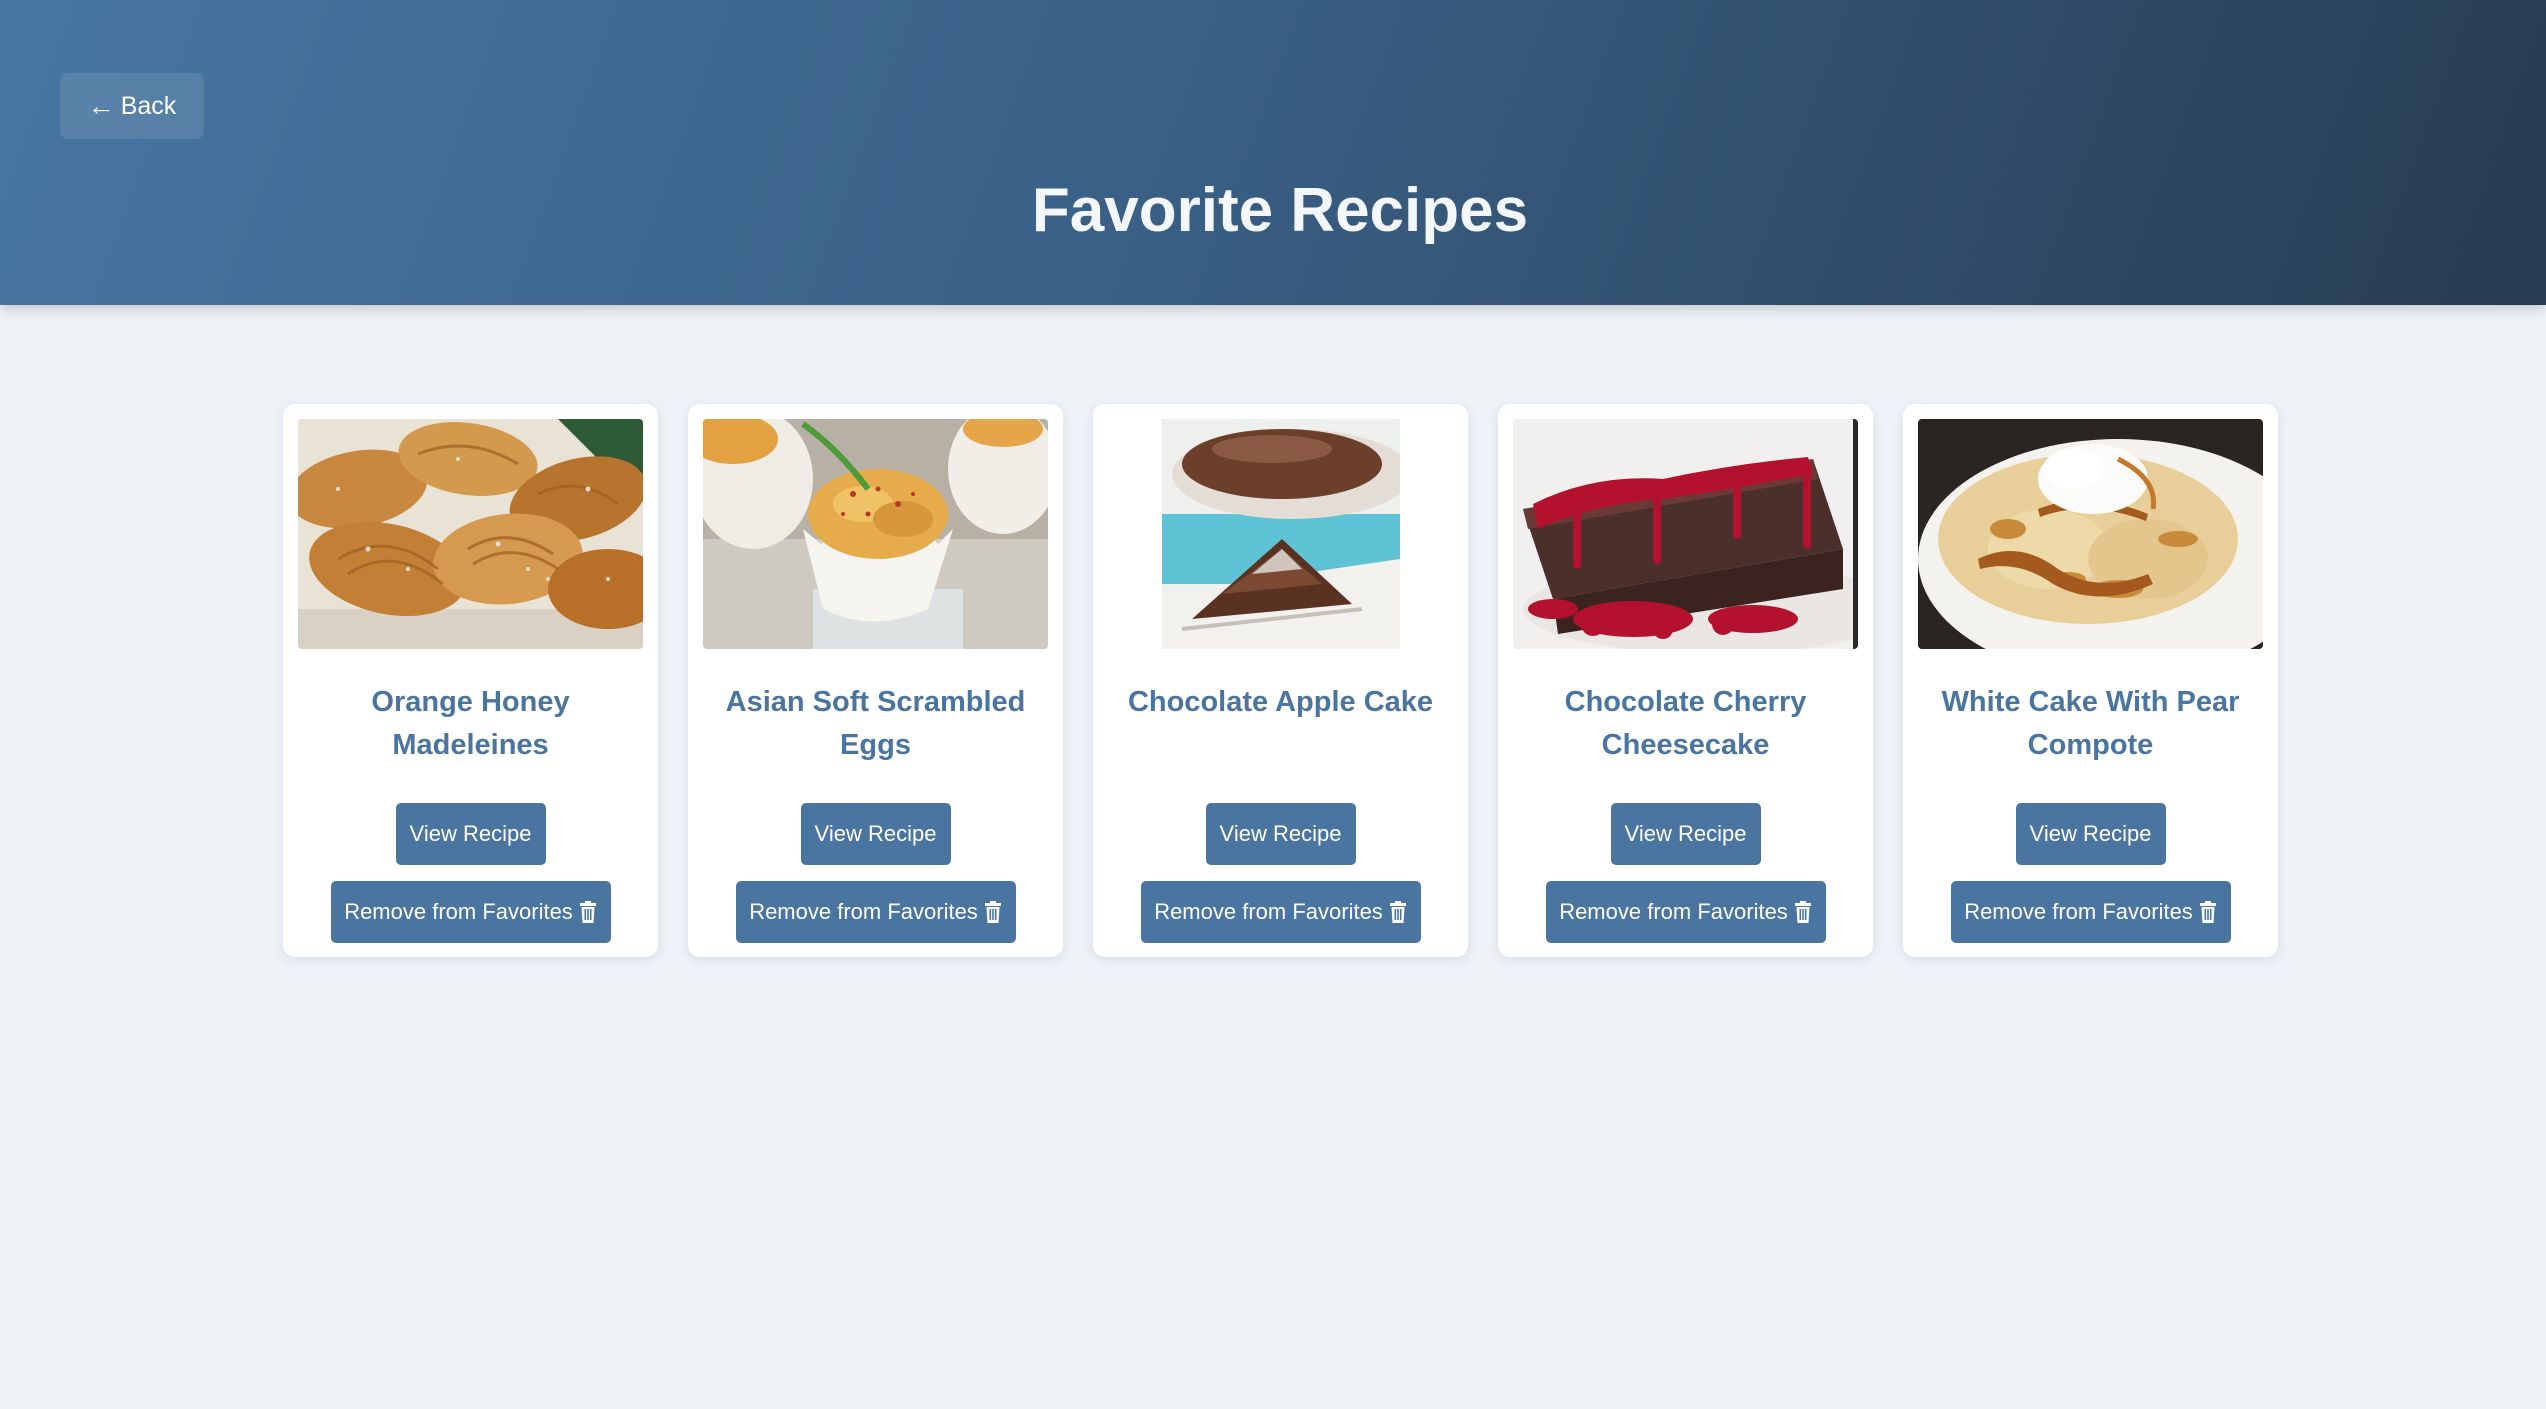 This screenshot has width=2546, height=1409. I want to click on page-title: Favorite Recipes, so click(1280, 210).